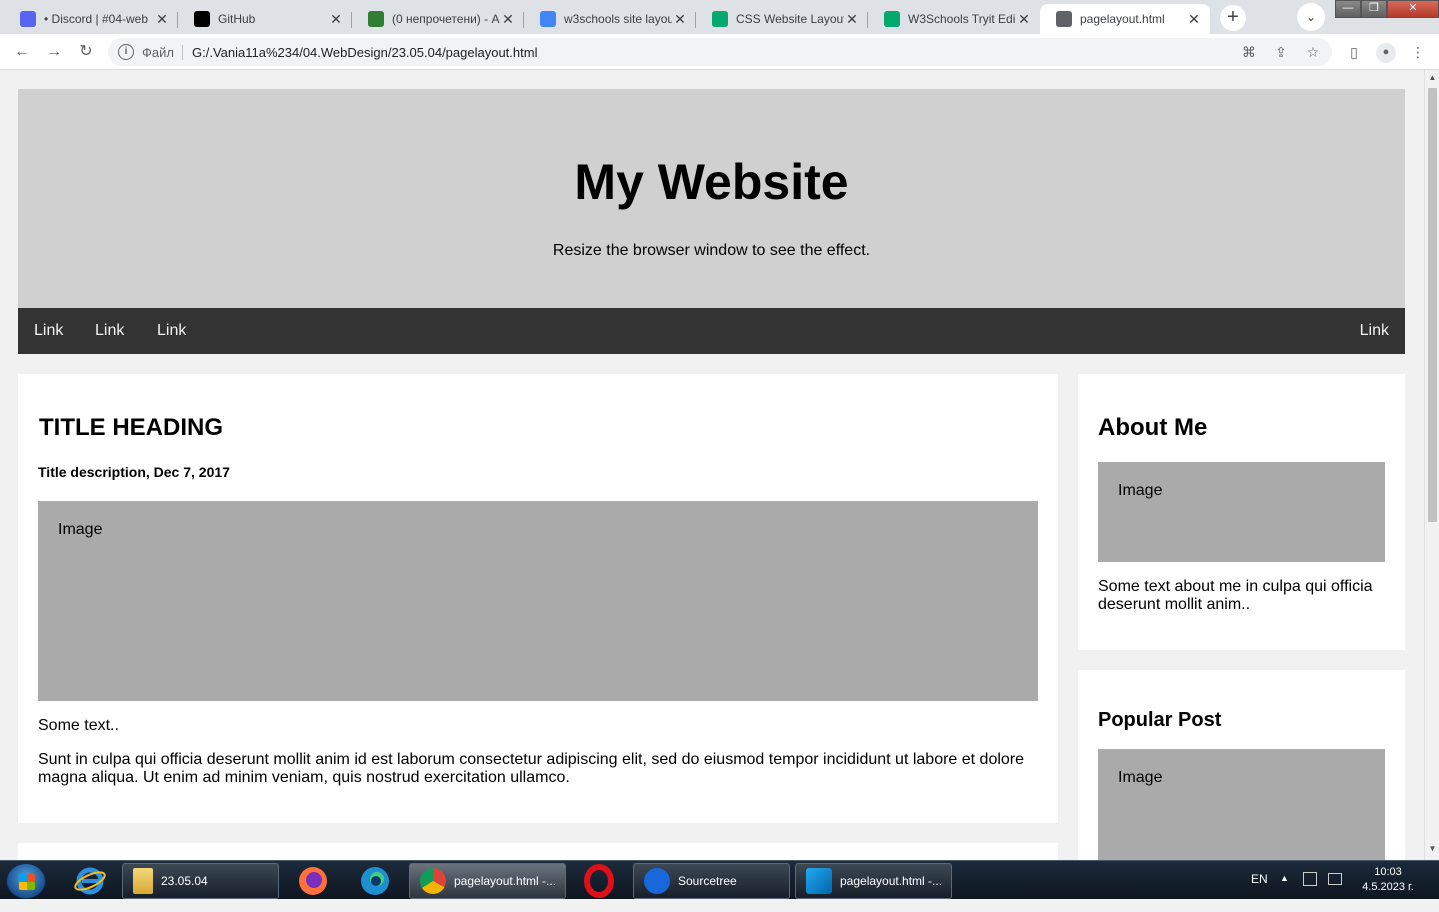 The width and height of the screenshot is (1439, 912). I want to click on maximize-button: ❐, so click(1374, 9).